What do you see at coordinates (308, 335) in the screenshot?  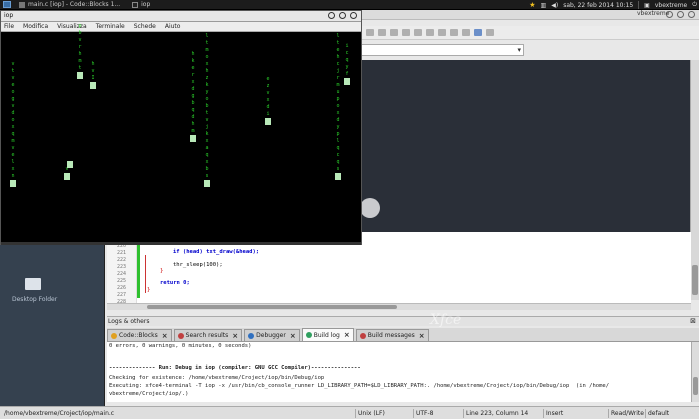 I see `build-log-icon` at bounding box center [308, 335].